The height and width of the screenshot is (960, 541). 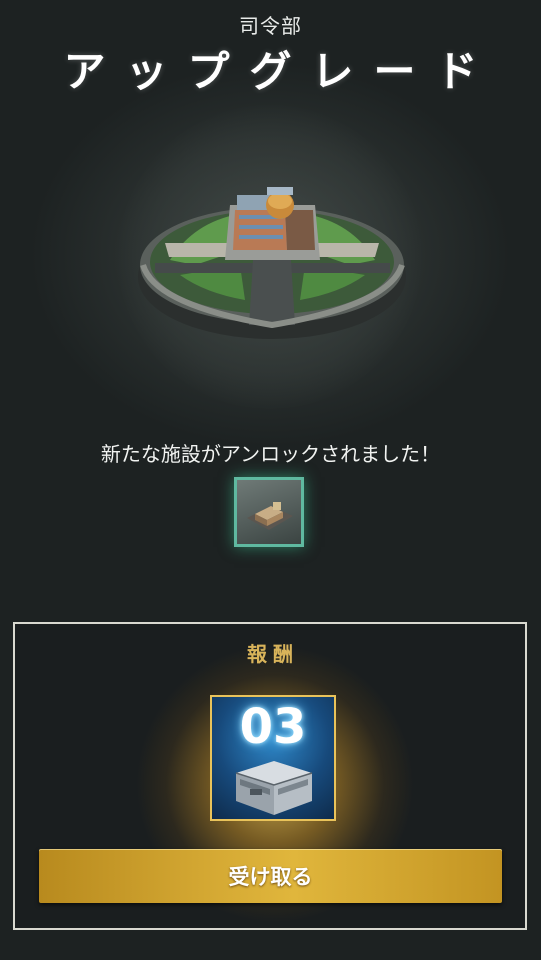 What do you see at coordinates (273, 758) in the screenshot?
I see `reward-item-tile: 03` at bounding box center [273, 758].